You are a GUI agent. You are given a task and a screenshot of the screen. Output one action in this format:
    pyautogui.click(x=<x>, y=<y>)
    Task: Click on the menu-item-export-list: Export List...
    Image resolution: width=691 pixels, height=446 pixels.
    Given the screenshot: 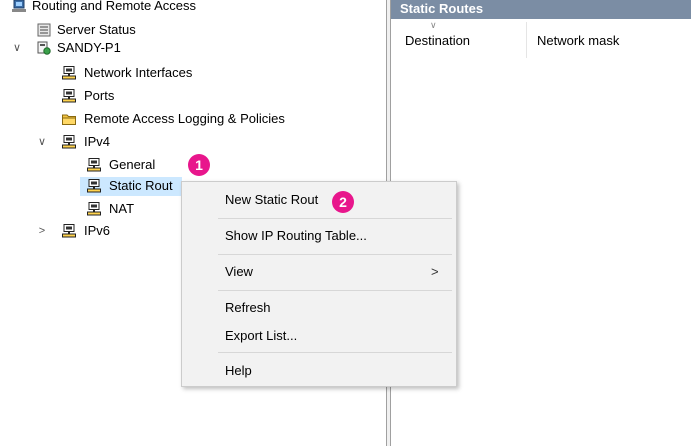 What is the action you would take?
    pyautogui.click(x=319, y=336)
    